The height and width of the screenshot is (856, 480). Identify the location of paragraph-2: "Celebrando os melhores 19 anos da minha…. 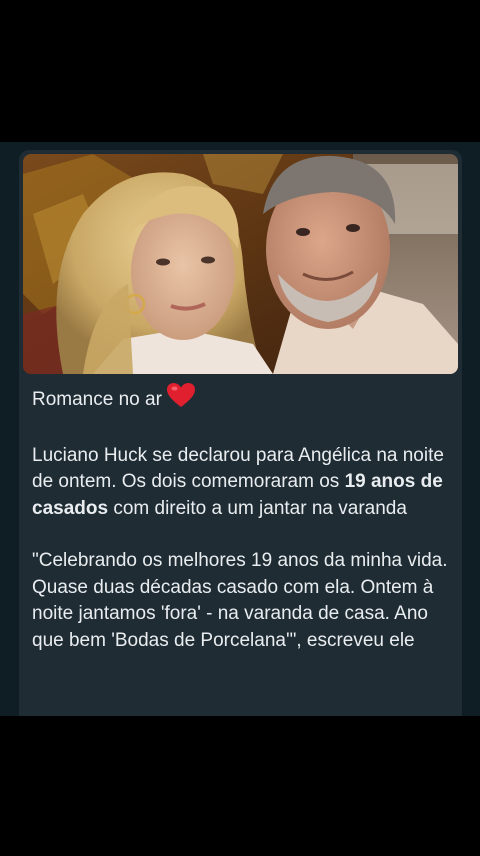
(240, 600).